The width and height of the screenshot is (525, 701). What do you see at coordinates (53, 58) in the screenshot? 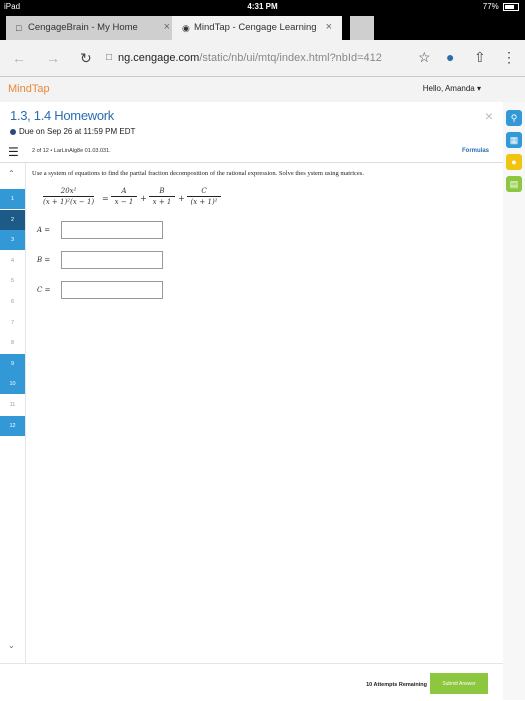
I see `forward-icon: →` at bounding box center [53, 58].